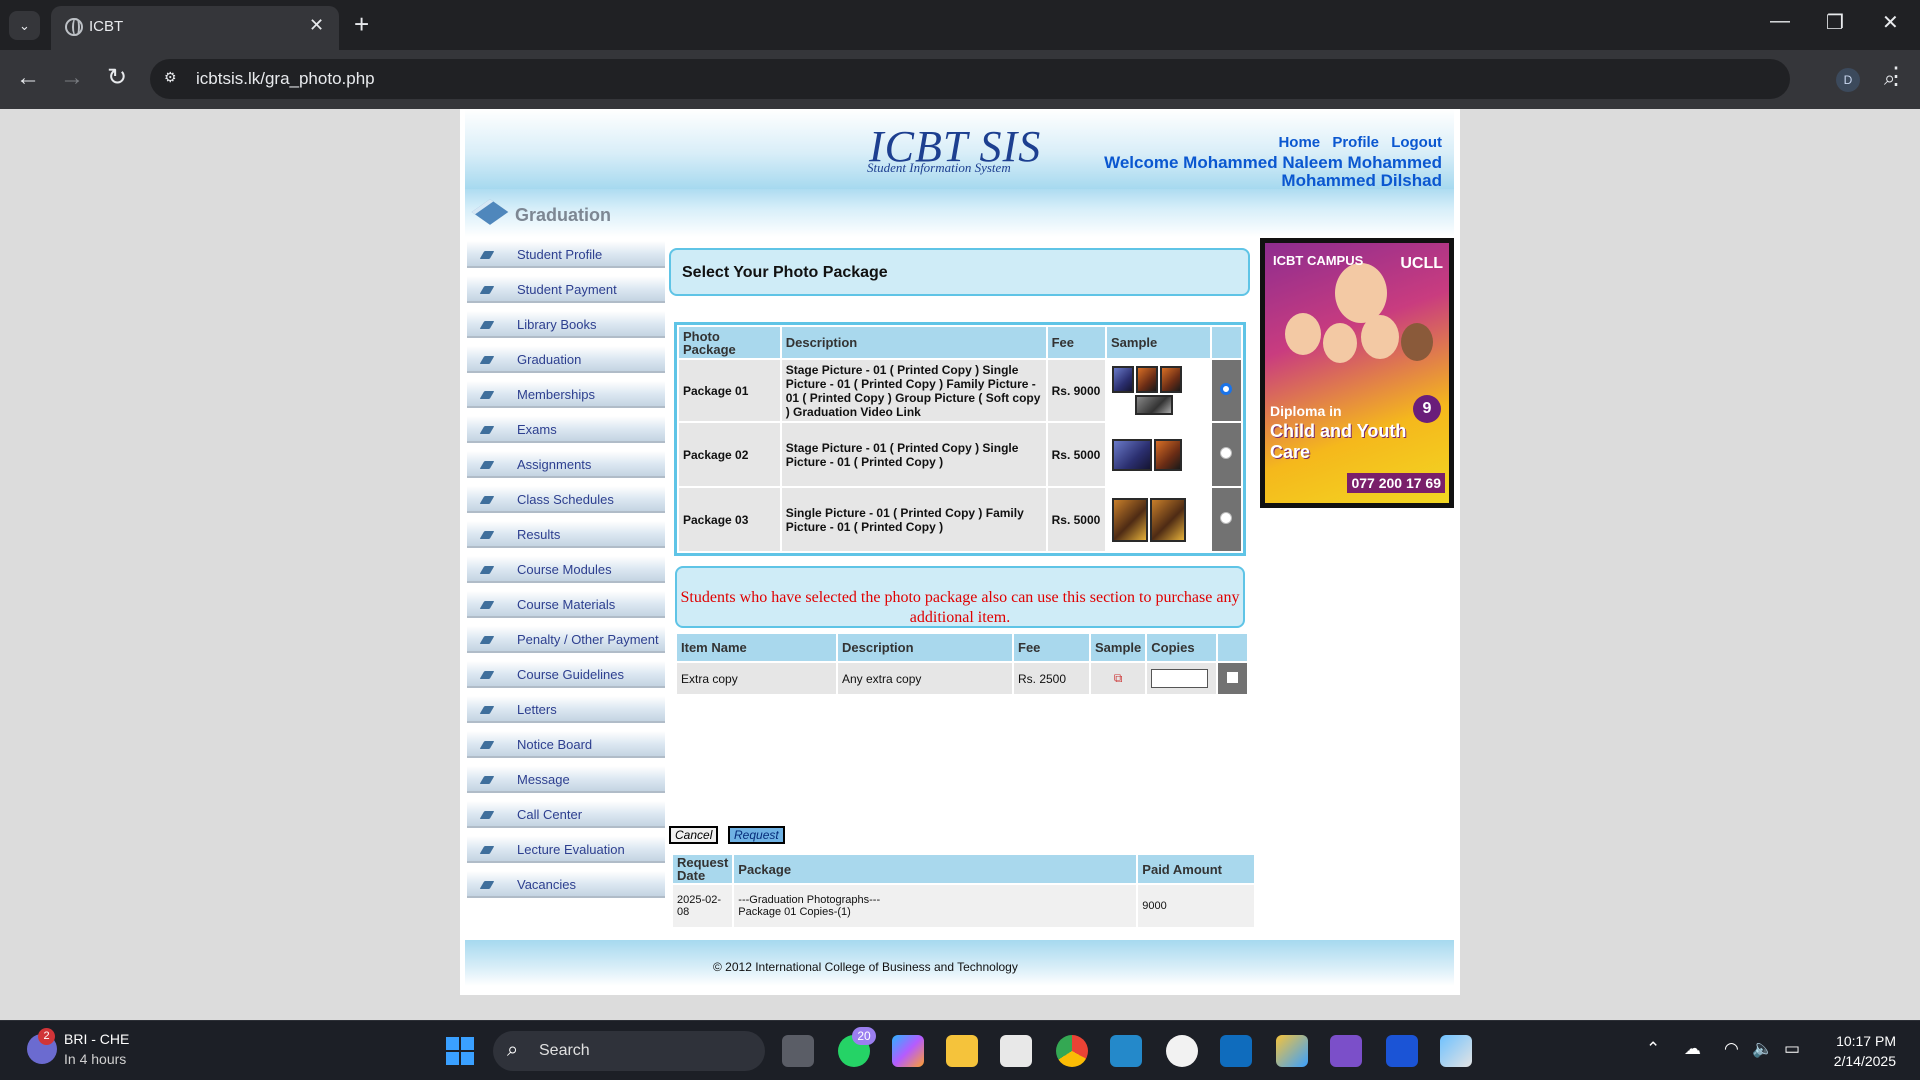 This screenshot has height=1080, width=1920. Describe the element at coordinates (72, 78) in the screenshot. I see `forward-icon: →` at that location.